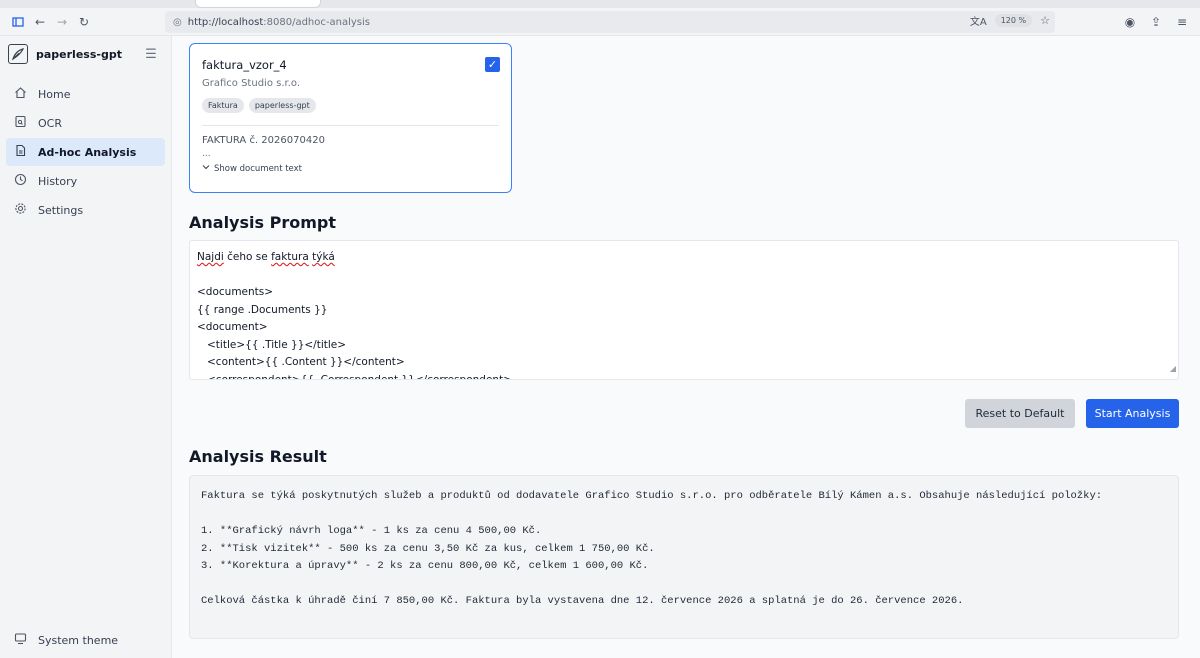  What do you see at coordinates (1132, 413) in the screenshot?
I see `start-analysis-button: Start Analysis` at bounding box center [1132, 413].